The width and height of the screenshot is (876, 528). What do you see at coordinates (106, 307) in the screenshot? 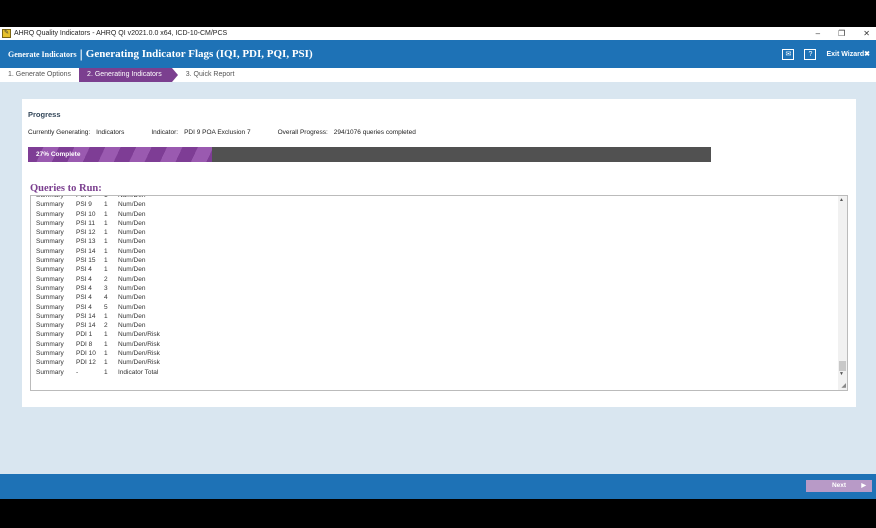
I see `row-stratum: 5` at bounding box center [106, 307].